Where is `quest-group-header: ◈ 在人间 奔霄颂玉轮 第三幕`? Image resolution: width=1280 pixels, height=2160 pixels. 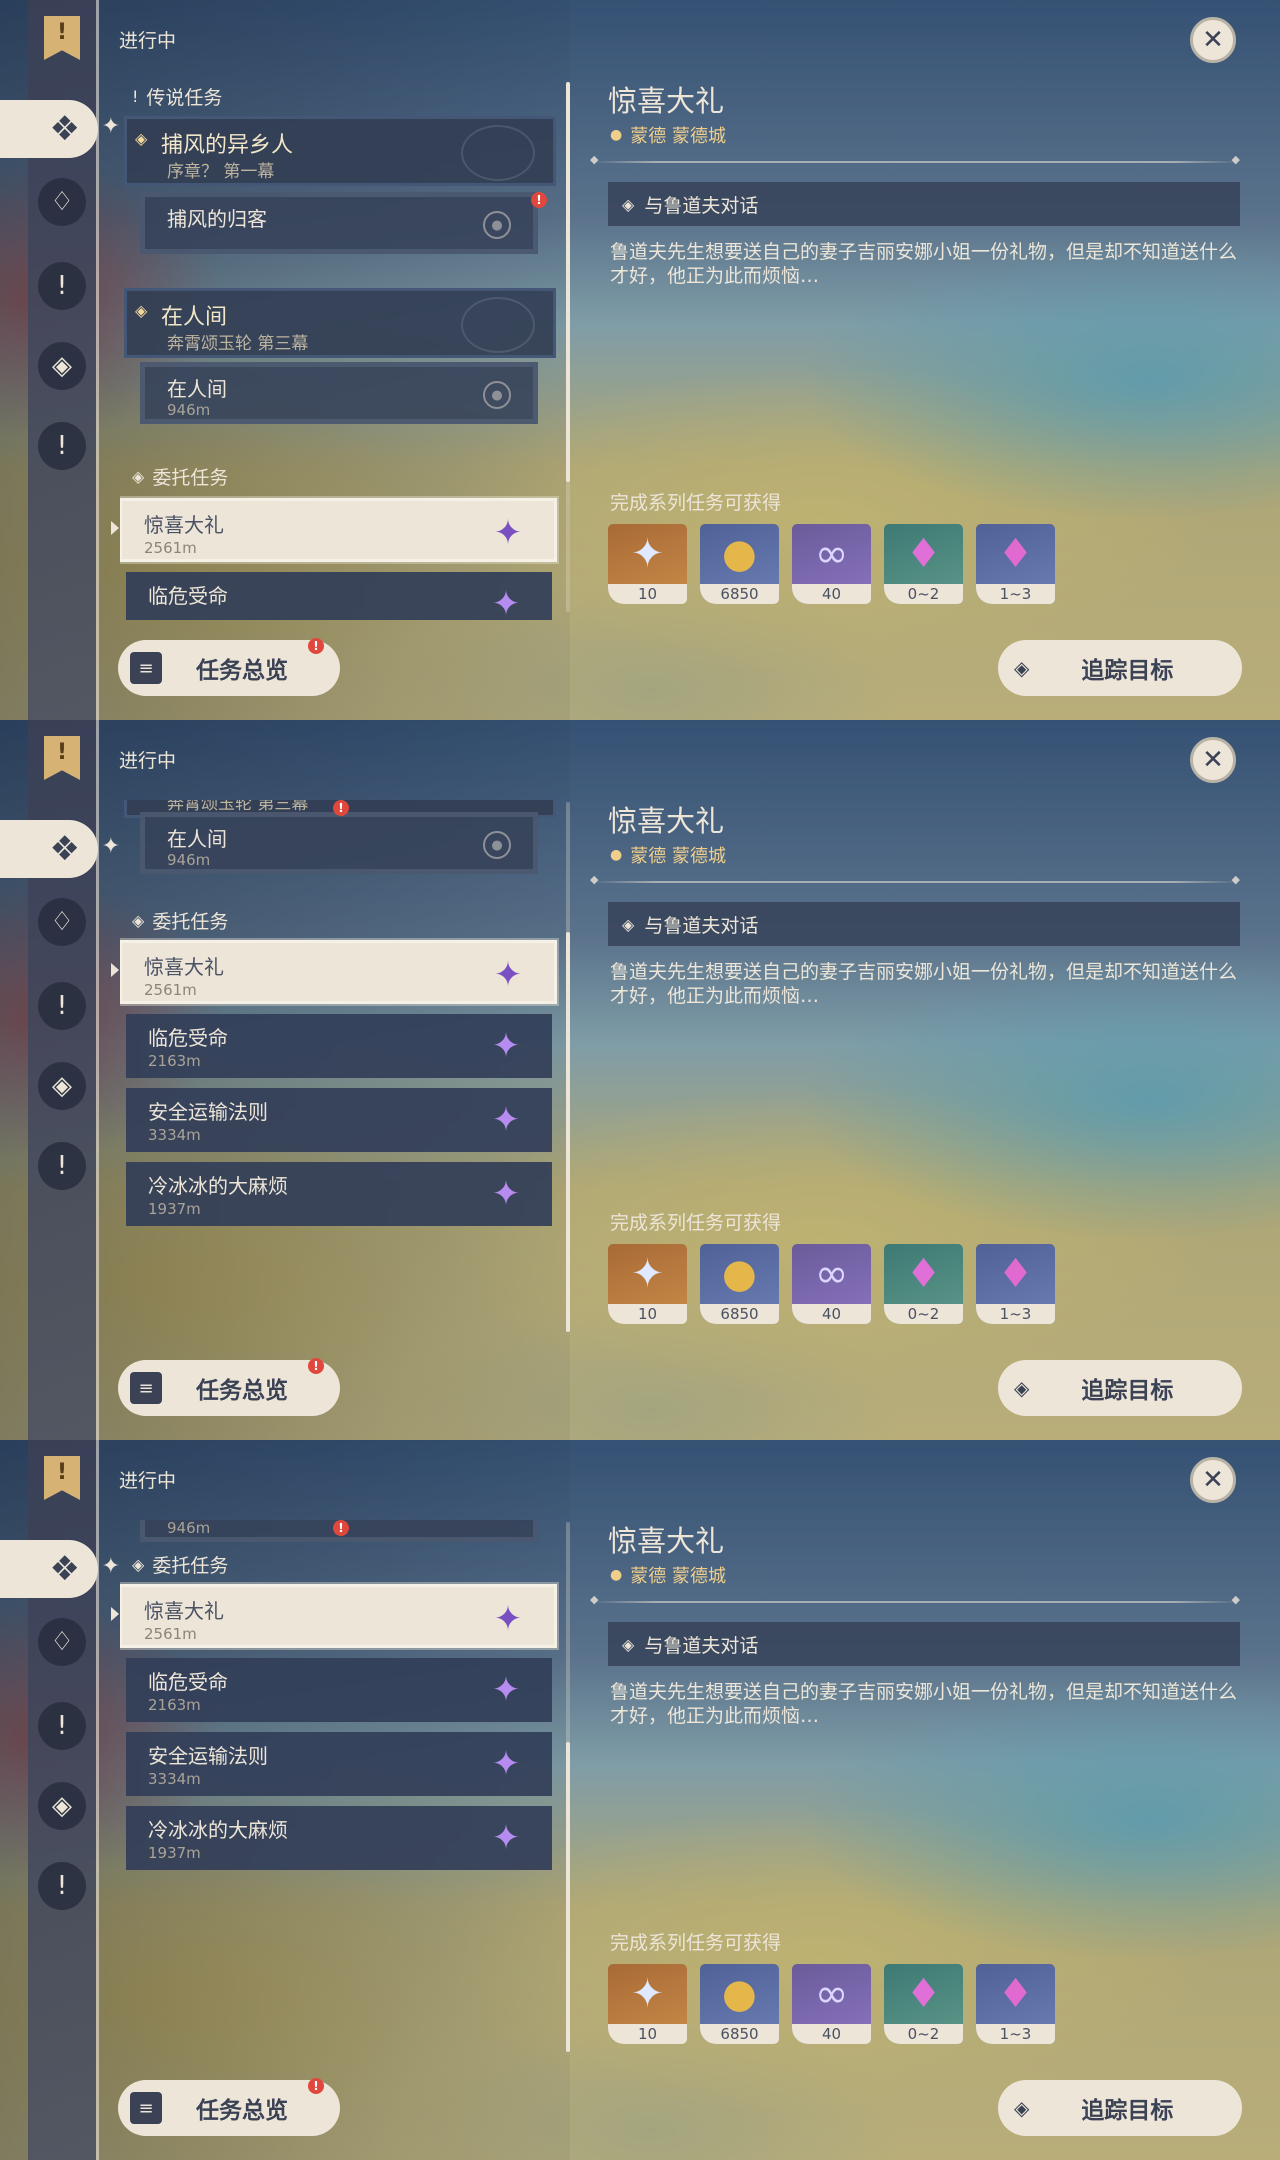
quest-group-header: ◈ 在人间 奔霄颂玉轮 第三幕 is located at coordinates (340, 323).